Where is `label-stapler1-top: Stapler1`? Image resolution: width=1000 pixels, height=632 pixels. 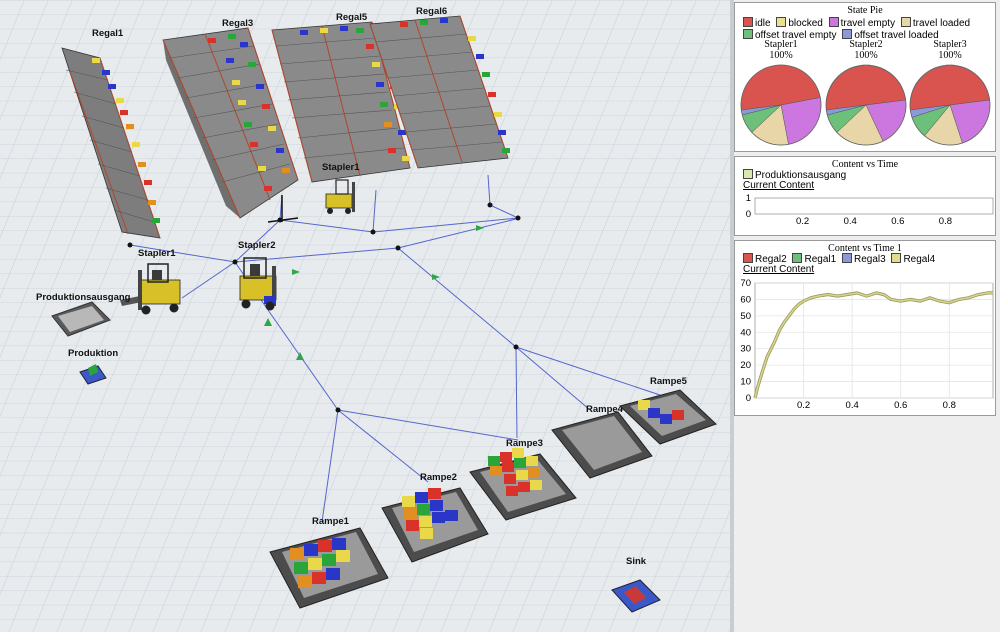 label-stapler1-top: Stapler1 is located at coordinates (341, 167).